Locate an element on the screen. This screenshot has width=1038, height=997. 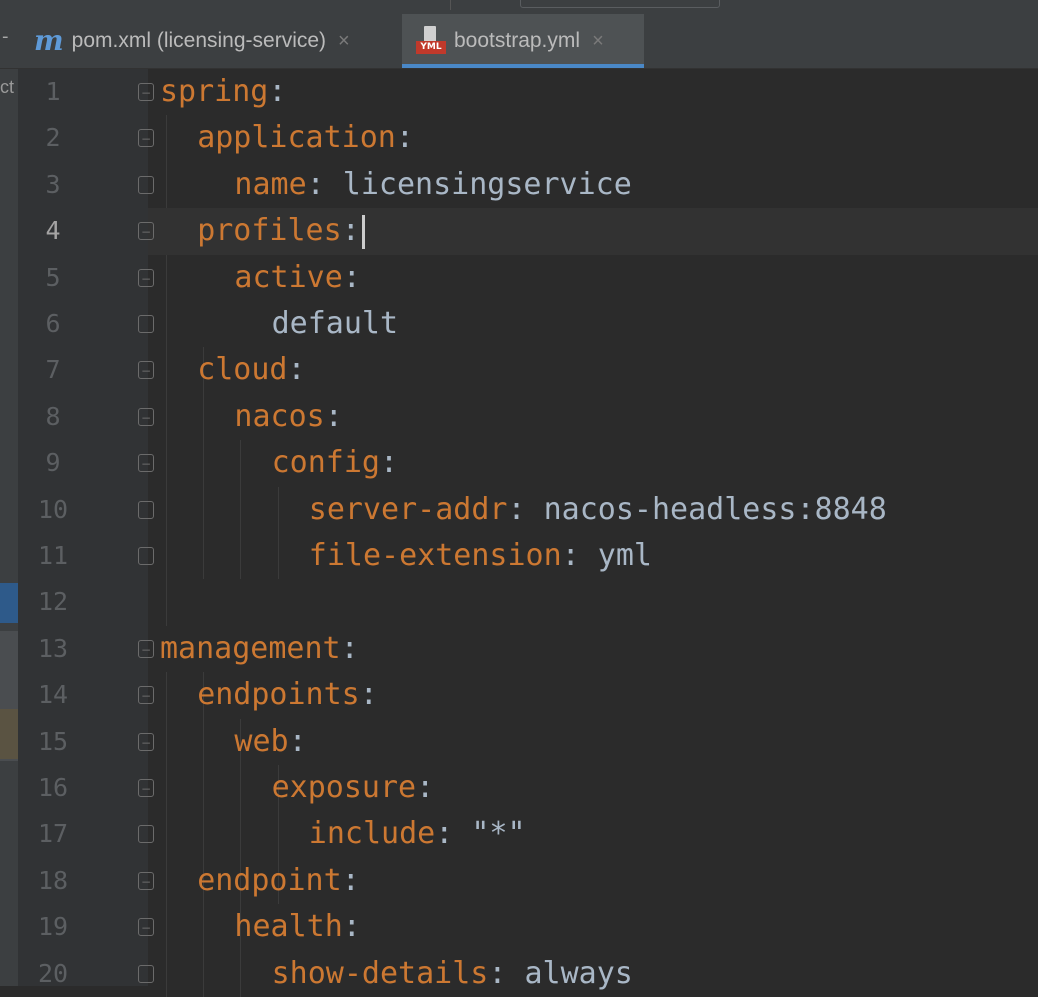
line-number: 8 is located at coordinates (53, 417).